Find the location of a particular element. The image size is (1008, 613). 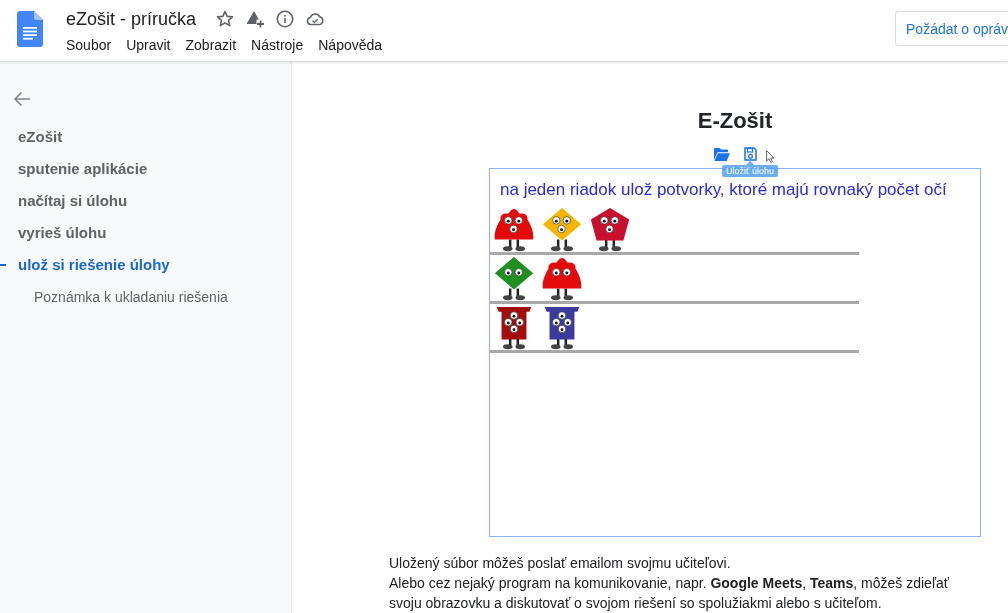

menu-item: Nástroje is located at coordinates (277, 45).